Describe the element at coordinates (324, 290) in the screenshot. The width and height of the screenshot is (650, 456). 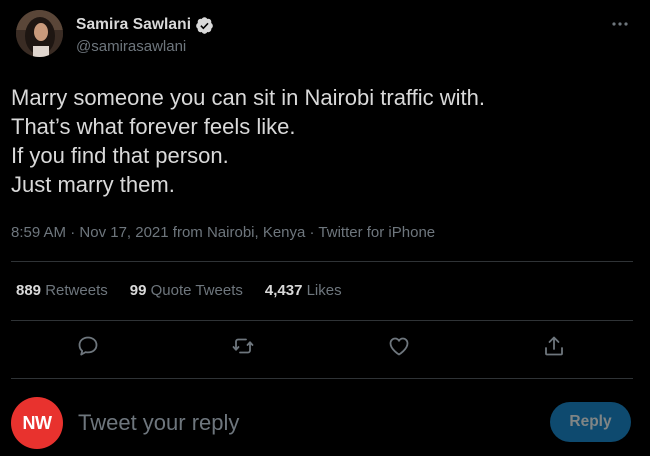
I see `like-label: Likes` at that location.